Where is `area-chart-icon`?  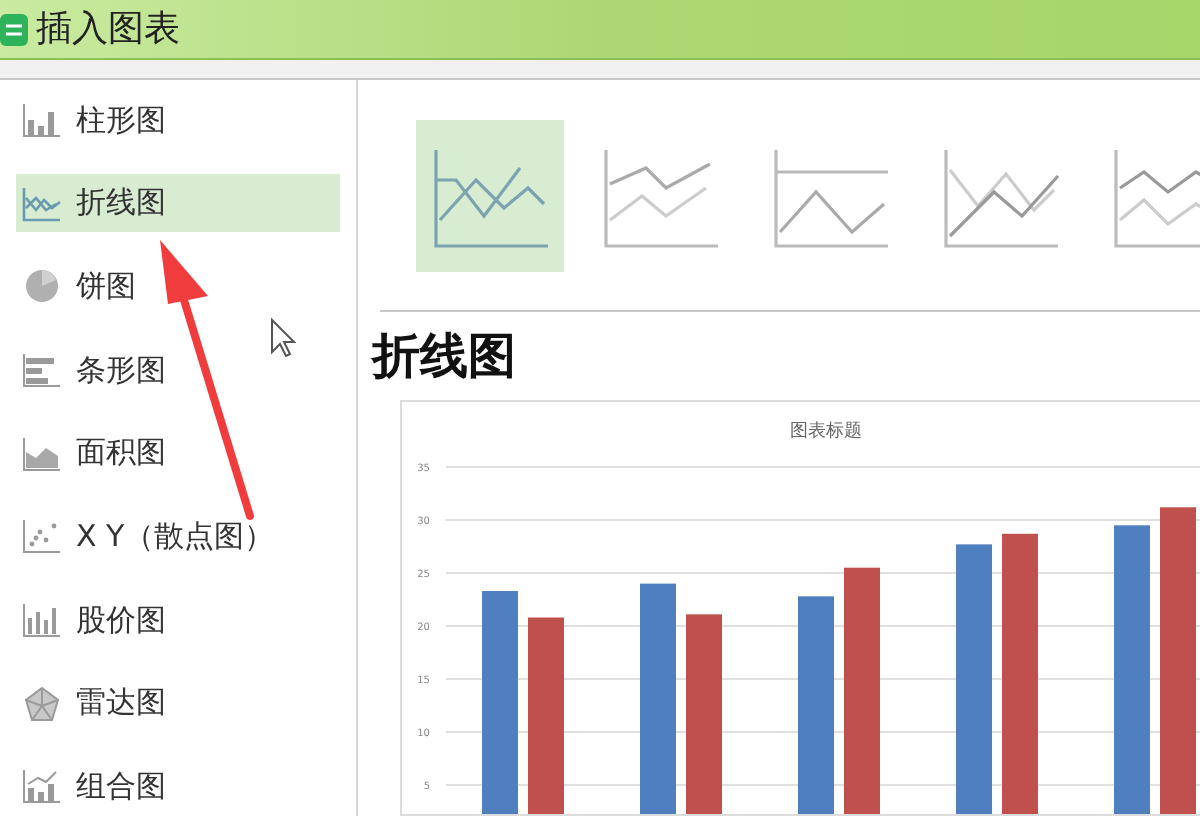
area-chart-icon is located at coordinates (42, 453).